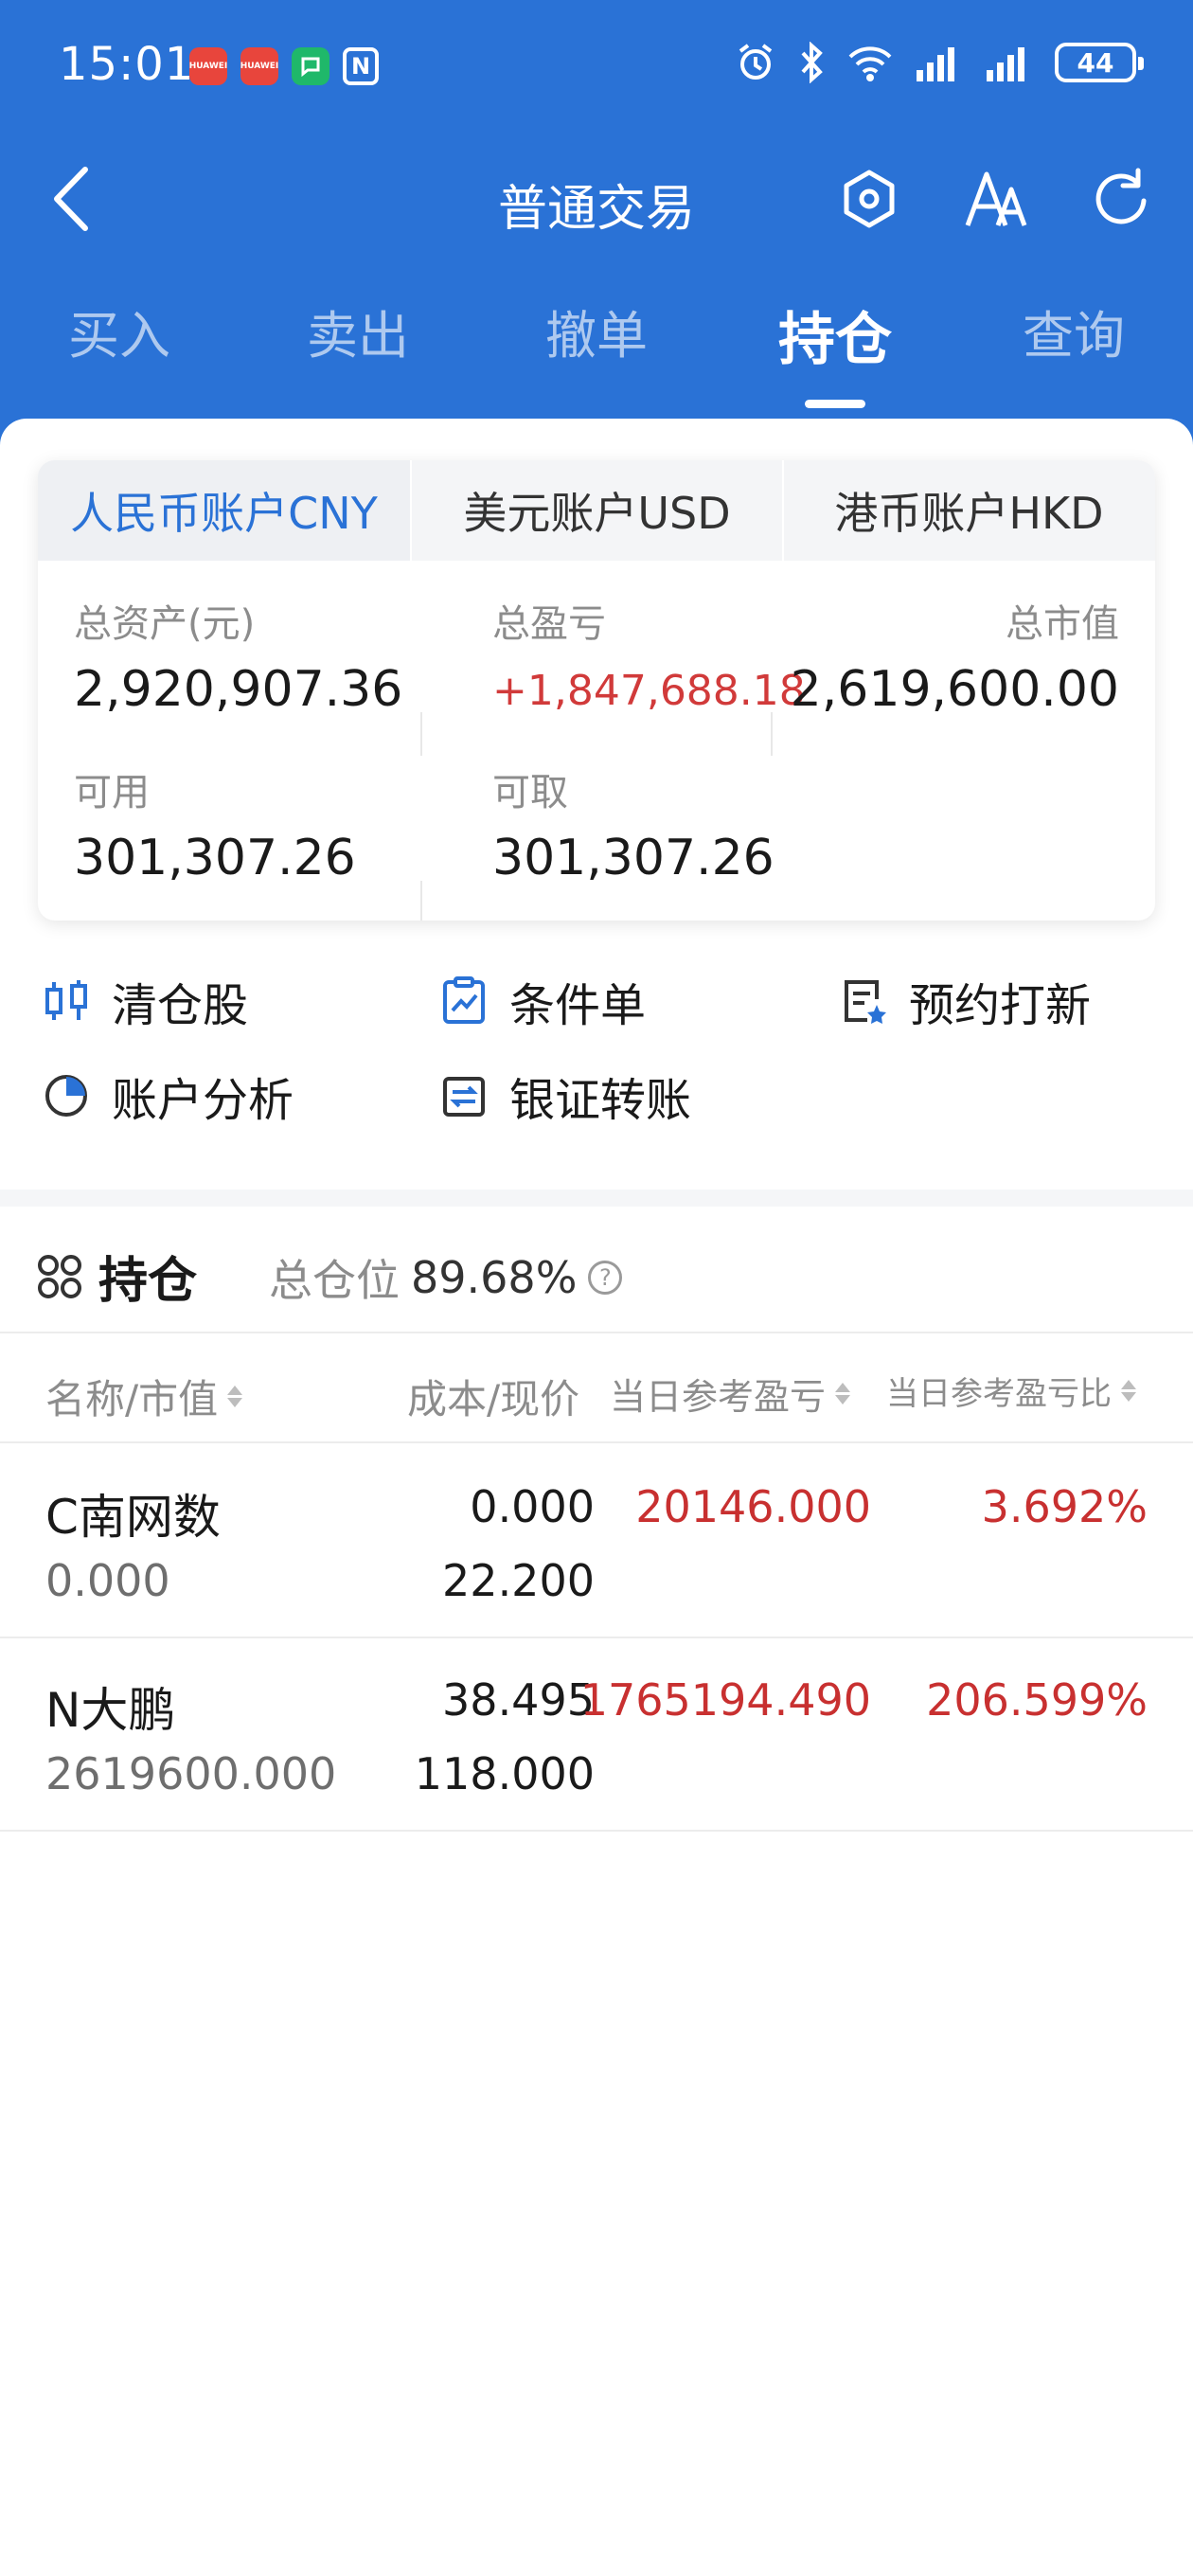  What do you see at coordinates (215, 858) in the screenshot?
I see `available-value: 301,307.26` at bounding box center [215, 858].